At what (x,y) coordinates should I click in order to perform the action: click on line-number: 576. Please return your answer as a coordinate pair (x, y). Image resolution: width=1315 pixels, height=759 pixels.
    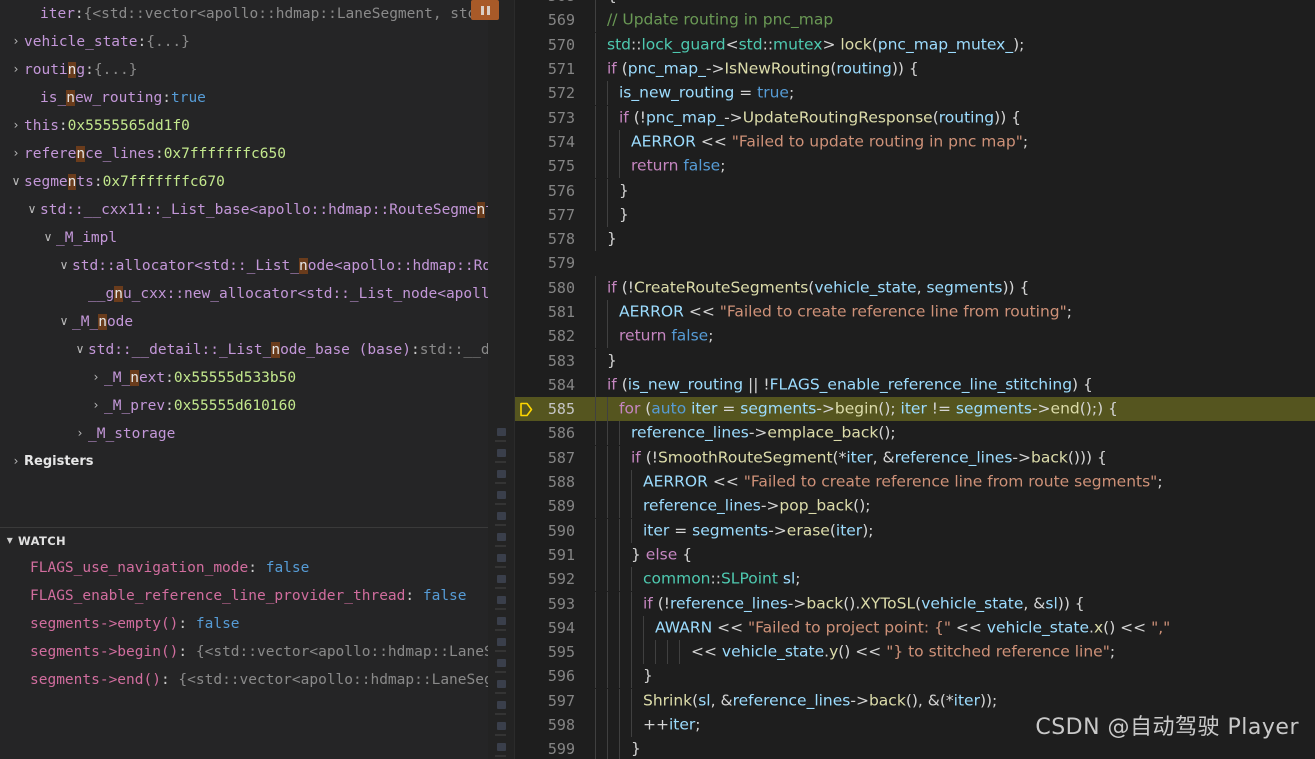
    Looking at the image, I should click on (549, 191).